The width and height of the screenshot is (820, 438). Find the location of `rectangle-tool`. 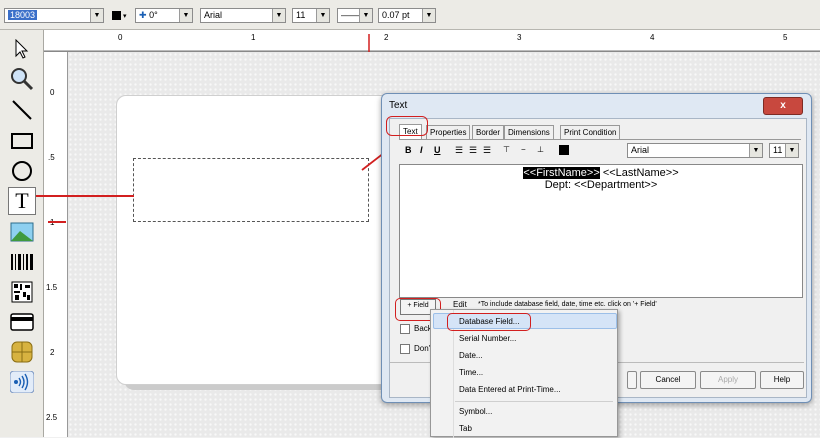

rectangle-tool is located at coordinates (22, 141).